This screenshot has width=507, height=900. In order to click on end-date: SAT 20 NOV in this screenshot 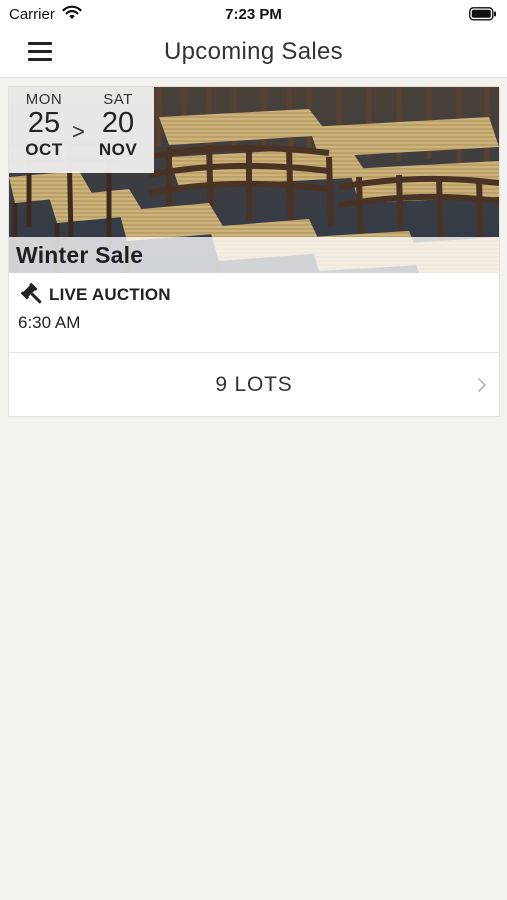, I will do `click(118, 125)`.